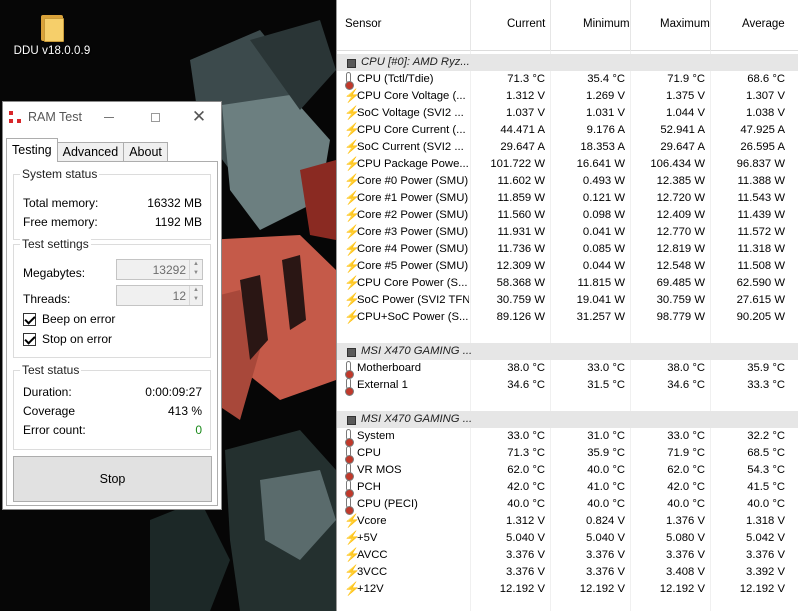 Image resolution: width=798 pixels, height=611 pixels. Describe the element at coordinates (413, 266) in the screenshot. I see `sensor-name: Core #5 Power (SMU)` at that location.